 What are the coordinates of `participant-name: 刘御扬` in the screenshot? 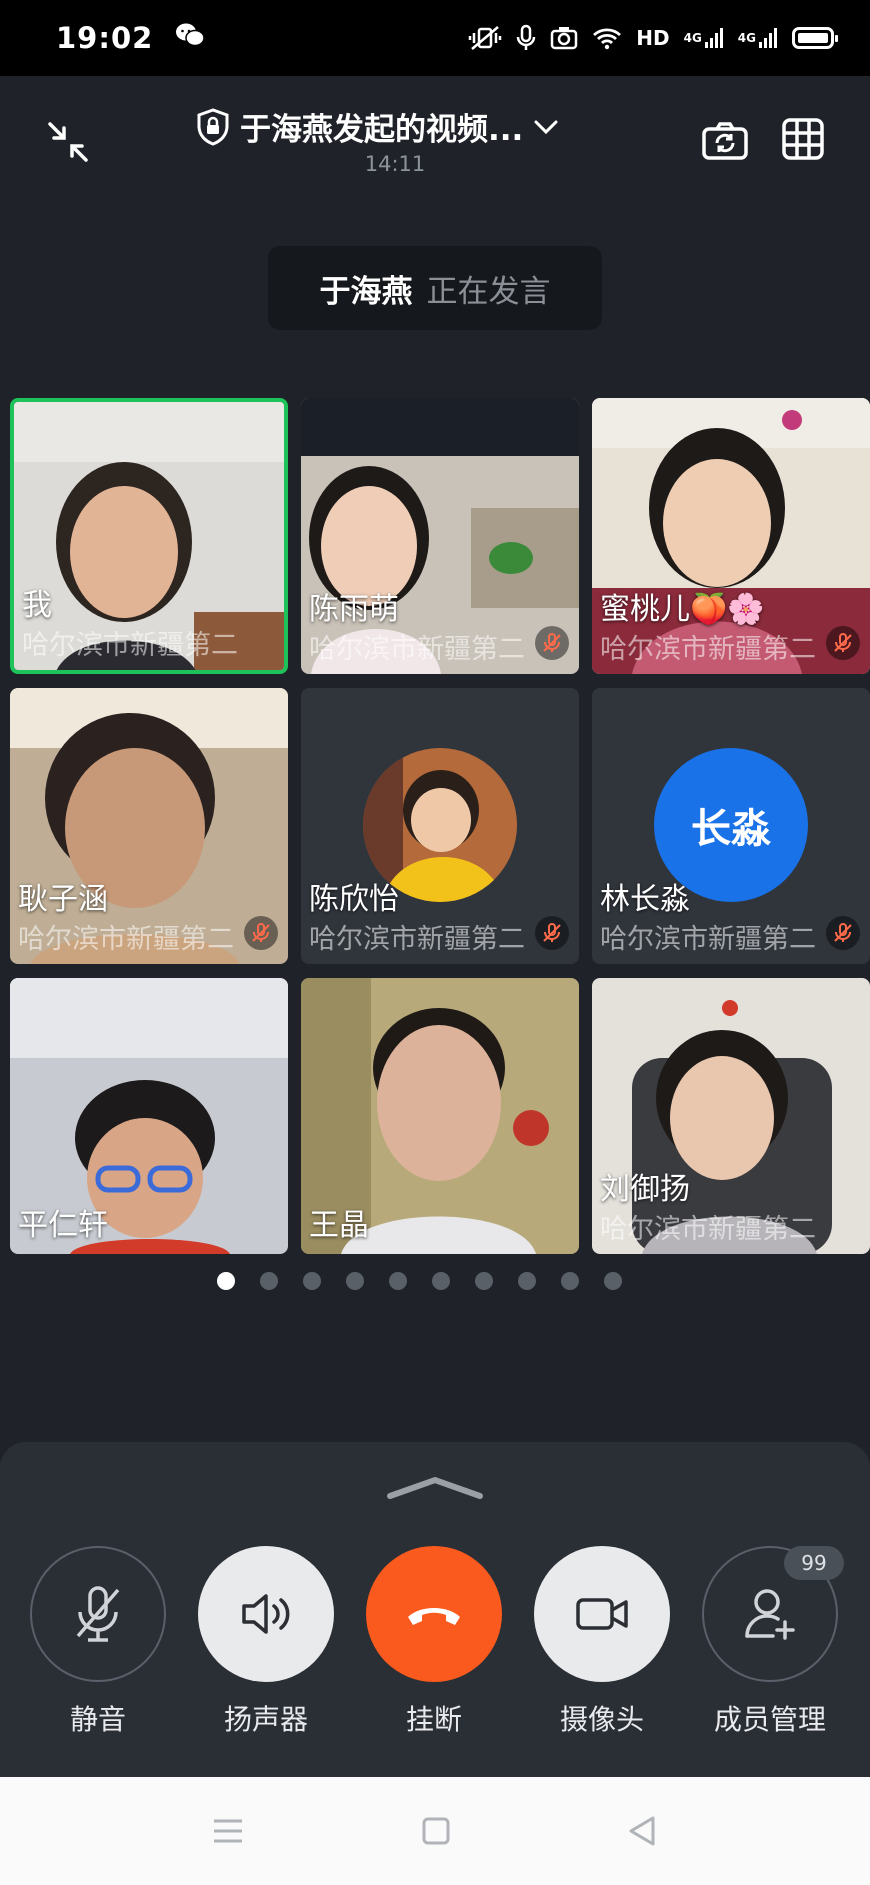 It's located at (645, 1189).